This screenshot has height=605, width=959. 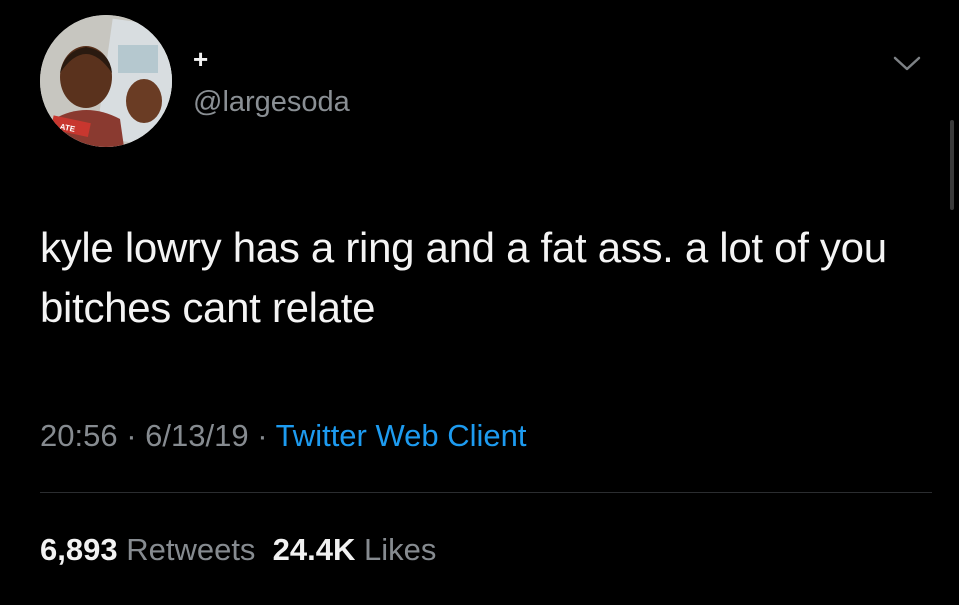 I want to click on profile-photo-icon: ATE, so click(x=106, y=81).